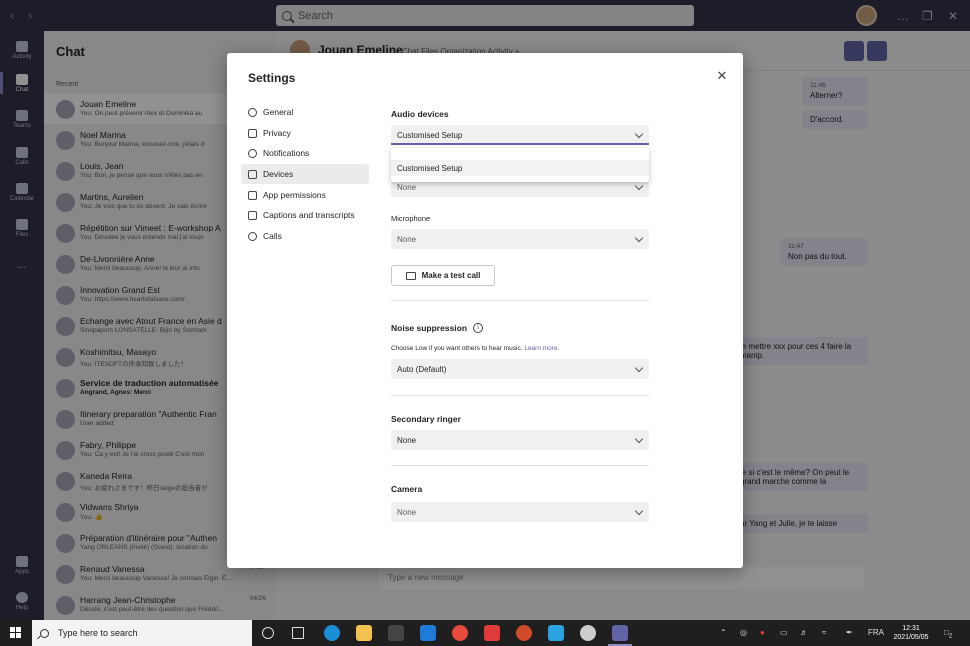  I want to click on windows-start-icon, so click(16, 633).